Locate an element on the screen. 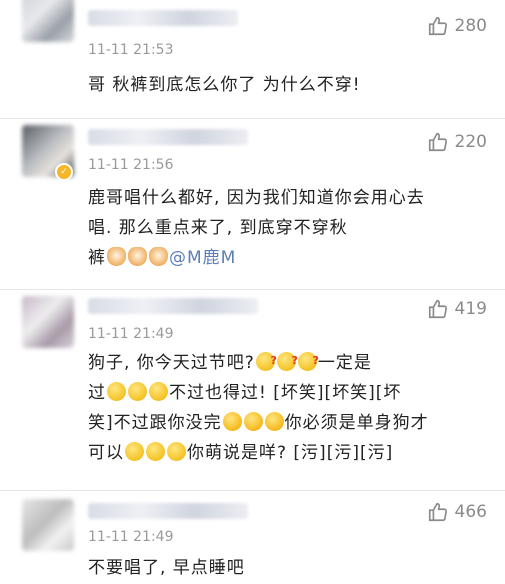  verified-badge-icon: ✓ is located at coordinates (64, 172).